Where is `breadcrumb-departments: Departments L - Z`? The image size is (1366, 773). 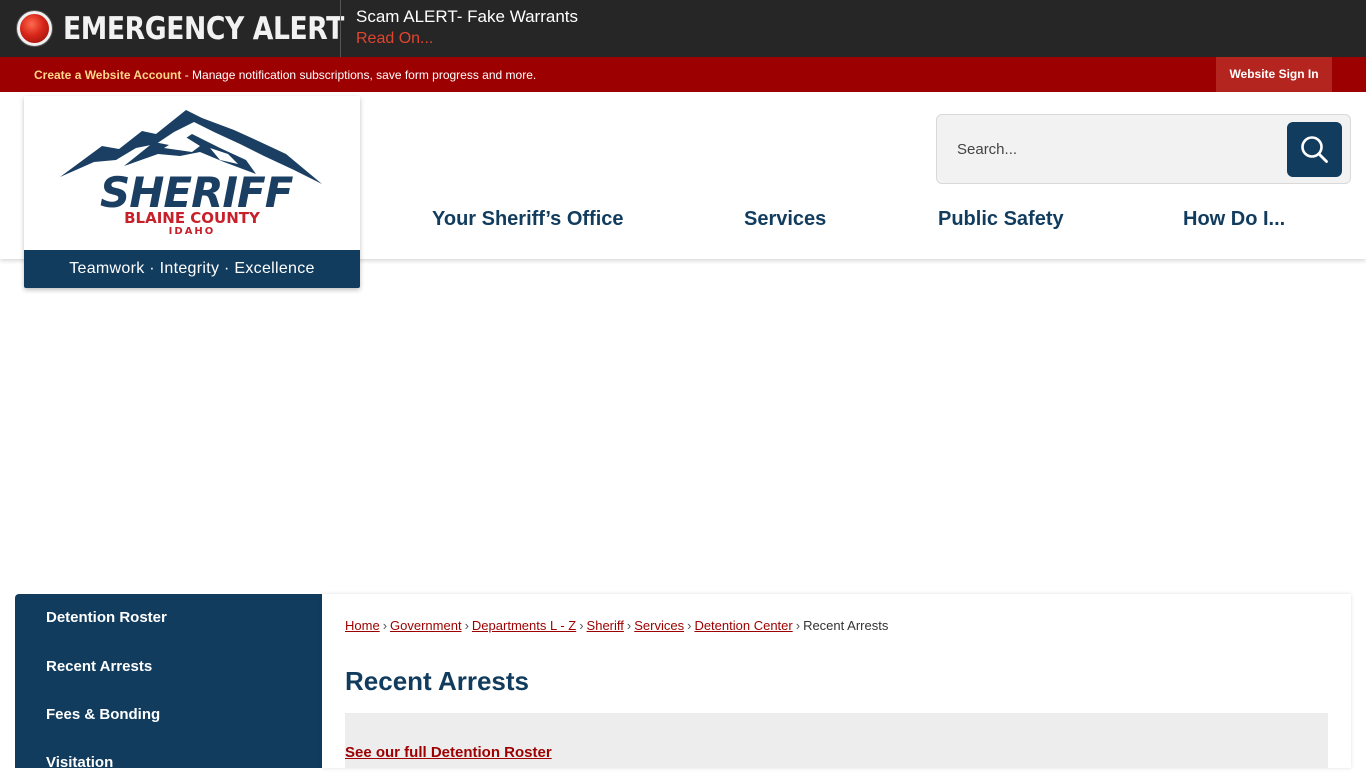
breadcrumb-departments: Departments L - Z is located at coordinates (524, 625).